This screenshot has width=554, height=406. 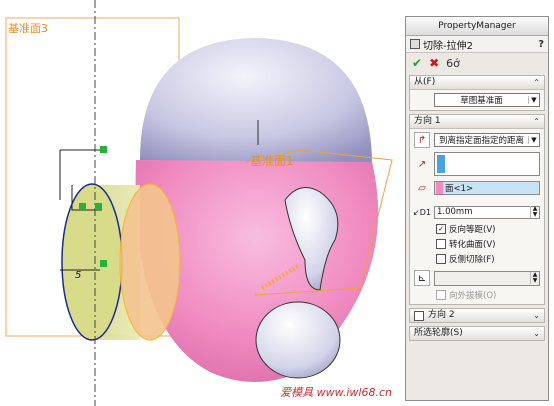 What do you see at coordinates (78, 275) in the screenshot?
I see `dimension-label: 5` at bounding box center [78, 275].